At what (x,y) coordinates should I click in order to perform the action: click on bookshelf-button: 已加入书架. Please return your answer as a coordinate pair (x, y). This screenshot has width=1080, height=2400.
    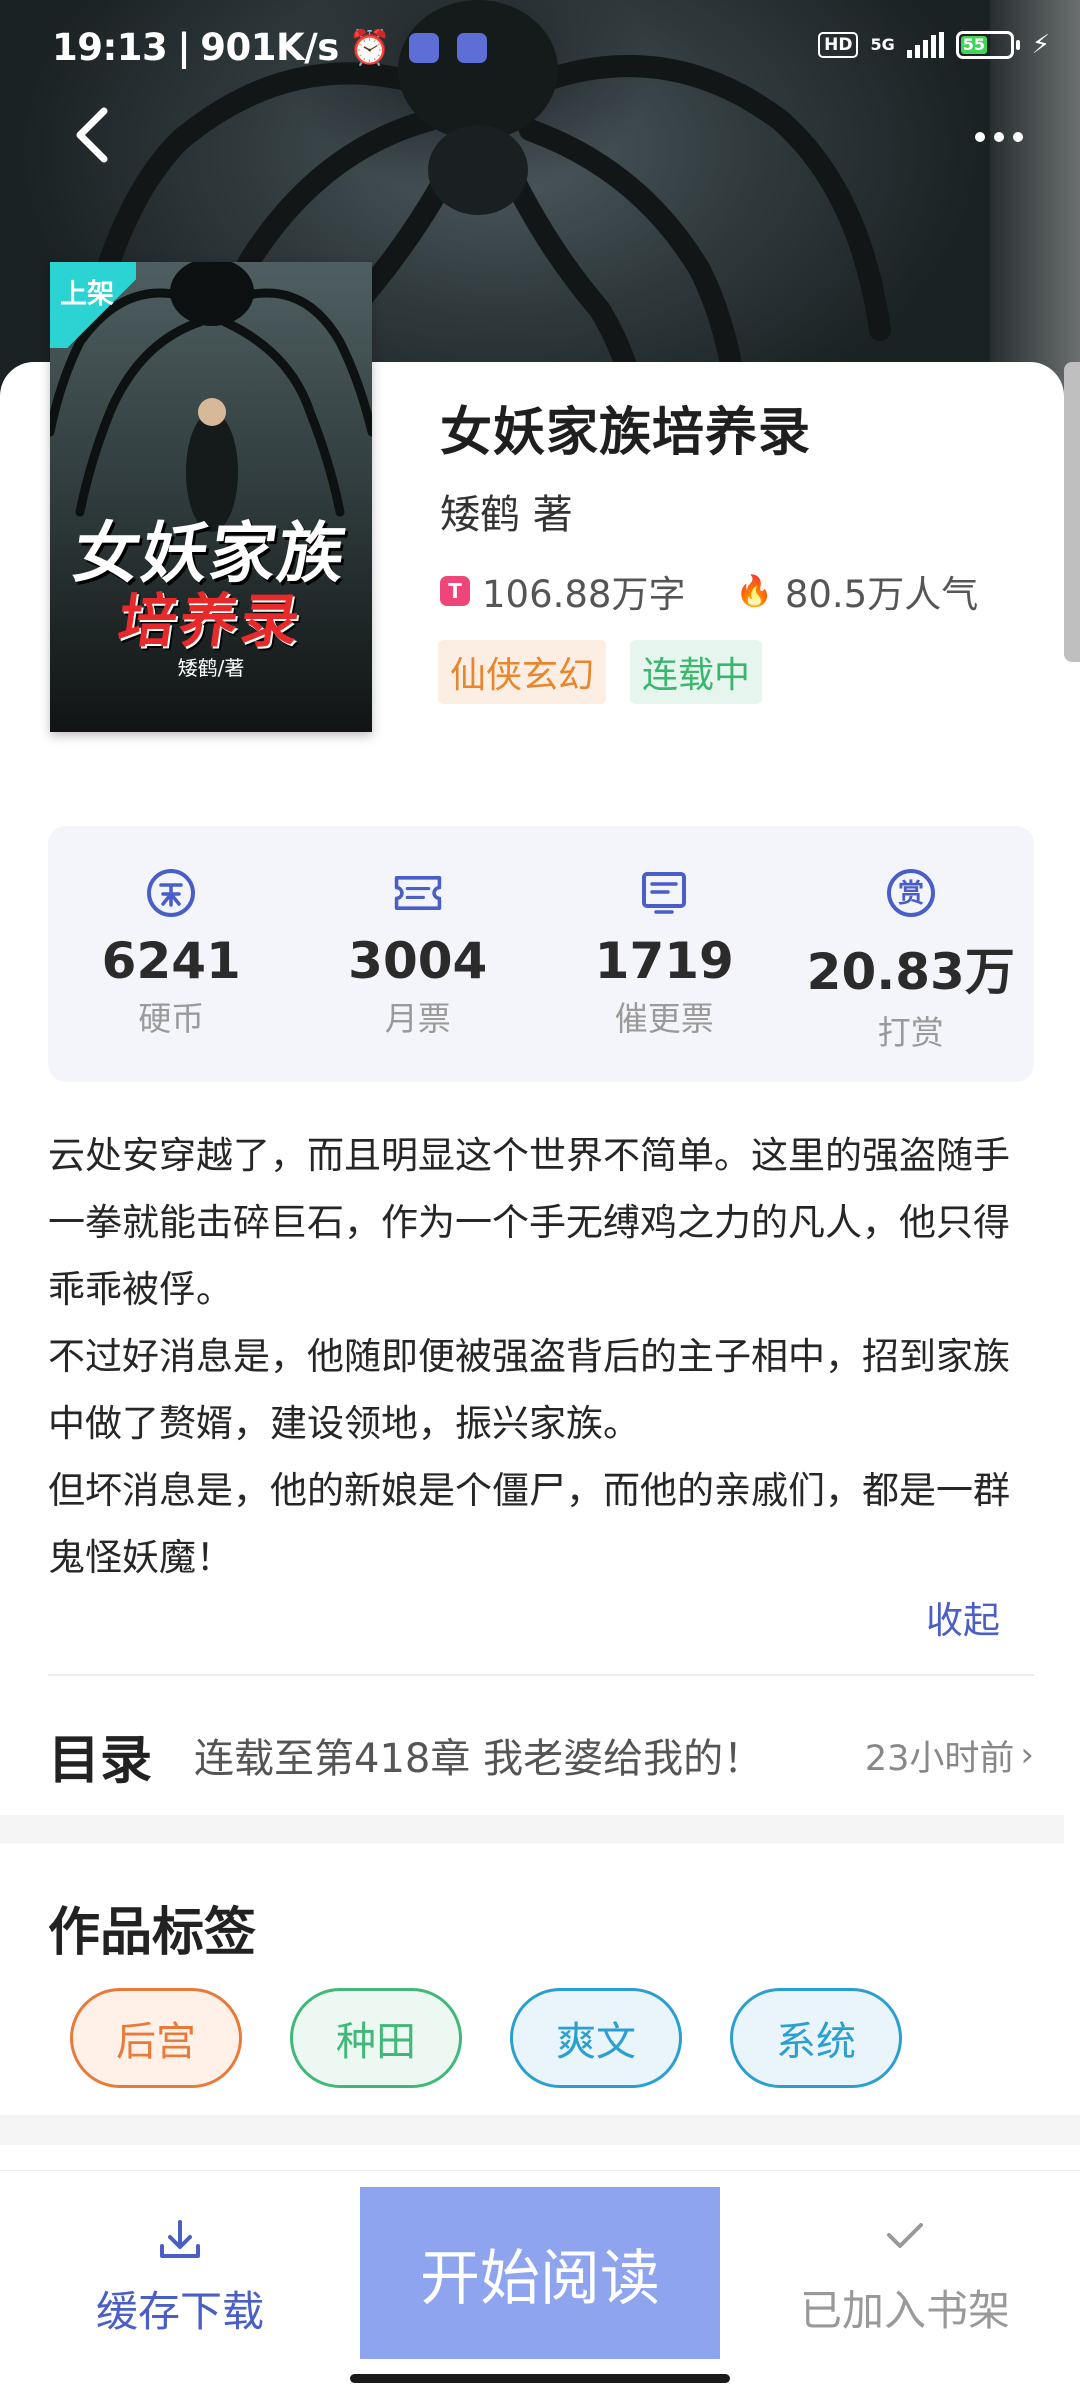
    Looking at the image, I should click on (905, 2296).